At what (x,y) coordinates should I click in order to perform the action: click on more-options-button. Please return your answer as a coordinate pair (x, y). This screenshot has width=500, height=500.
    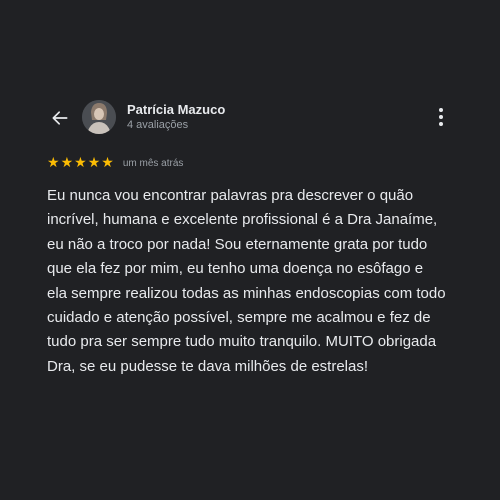
    Looking at the image, I should click on (441, 117).